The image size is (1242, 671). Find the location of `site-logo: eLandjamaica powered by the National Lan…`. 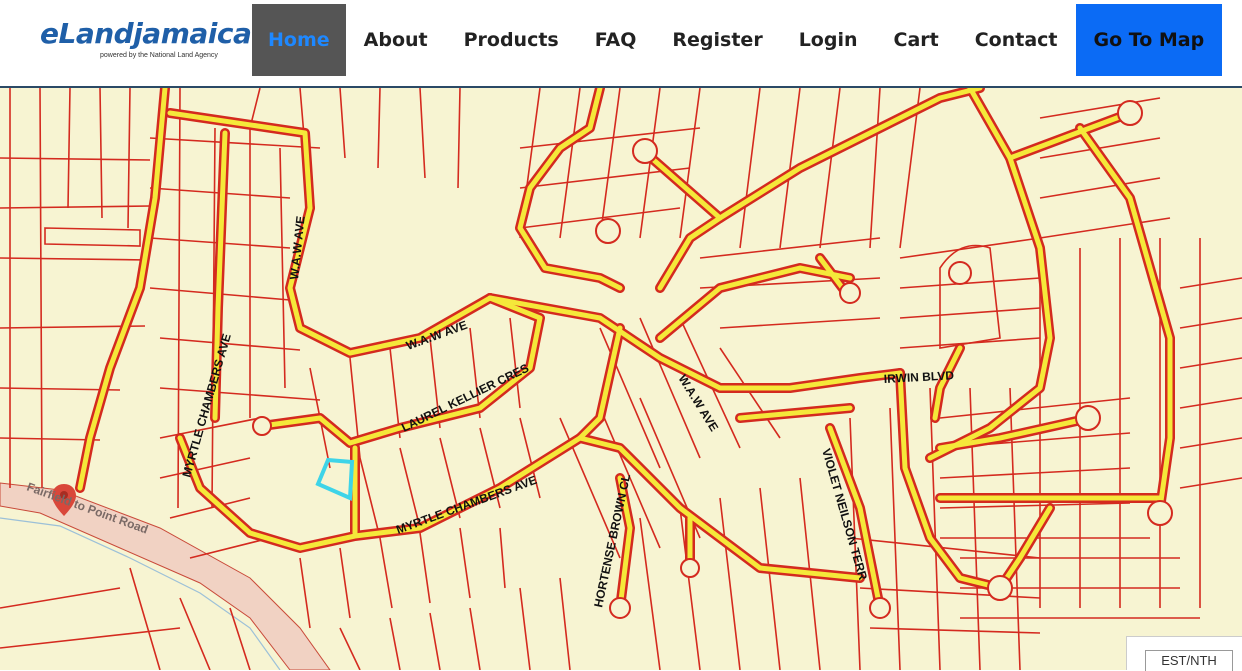

site-logo: eLandjamaica powered by the National Lan… is located at coordinates (146, 38).